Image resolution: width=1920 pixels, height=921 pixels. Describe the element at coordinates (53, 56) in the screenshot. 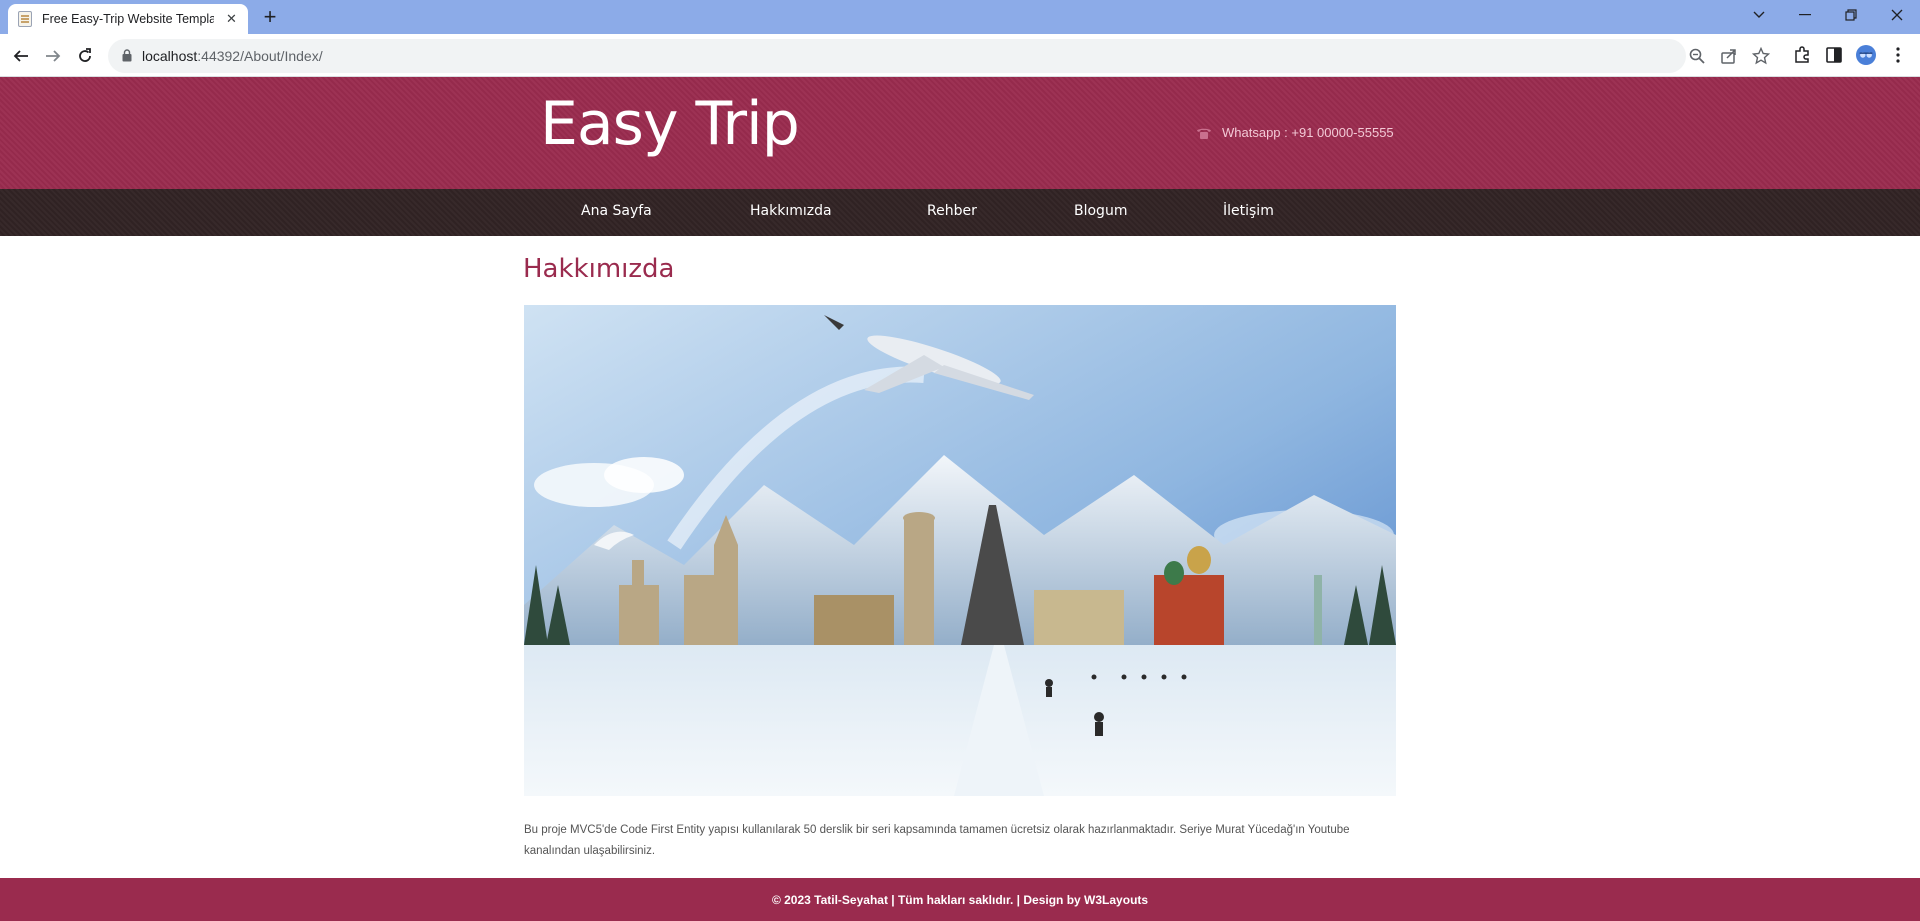

I see `forward-icon` at that location.